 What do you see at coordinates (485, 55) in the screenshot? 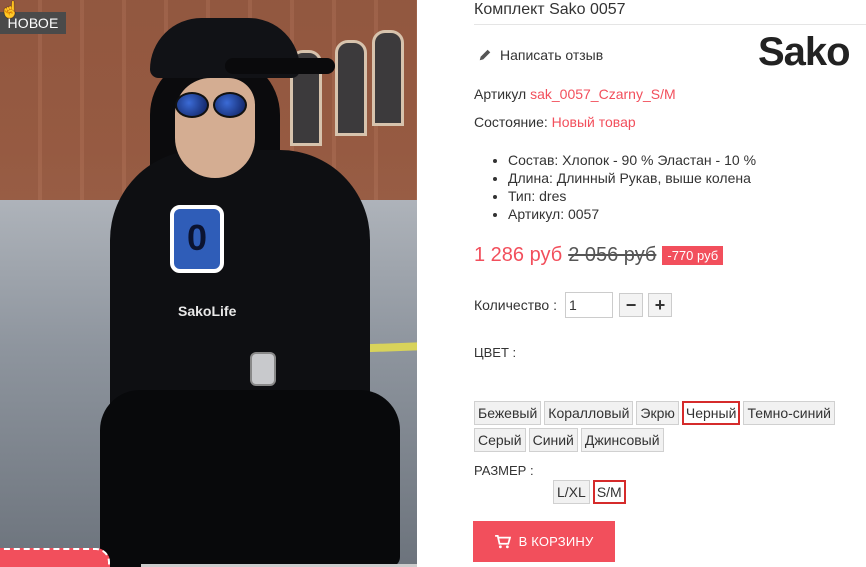
I see `pencil-icon` at bounding box center [485, 55].